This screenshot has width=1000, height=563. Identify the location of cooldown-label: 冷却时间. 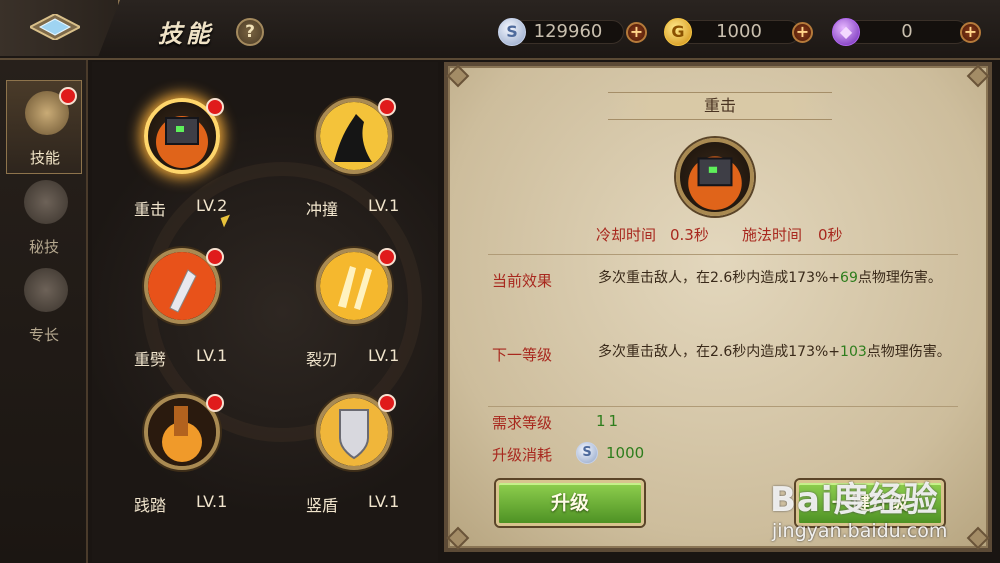
(626, 235).